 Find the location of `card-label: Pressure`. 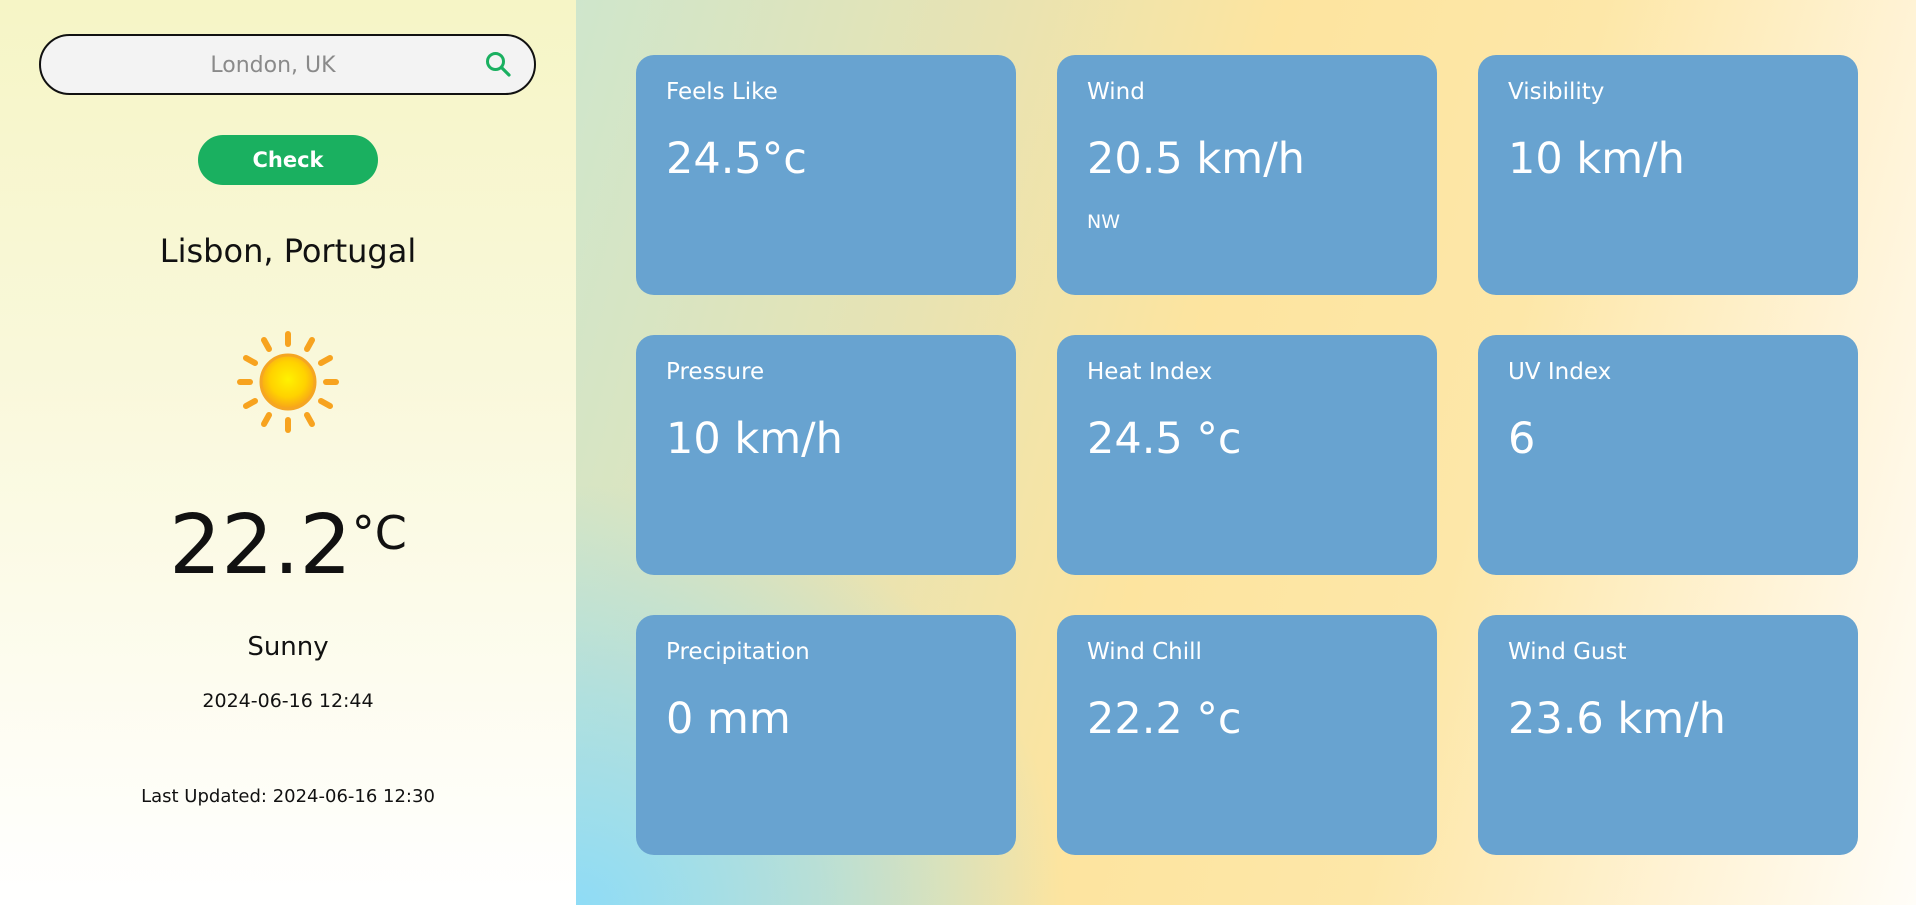

card-label: Pressure is located at coordinates (715, 372).